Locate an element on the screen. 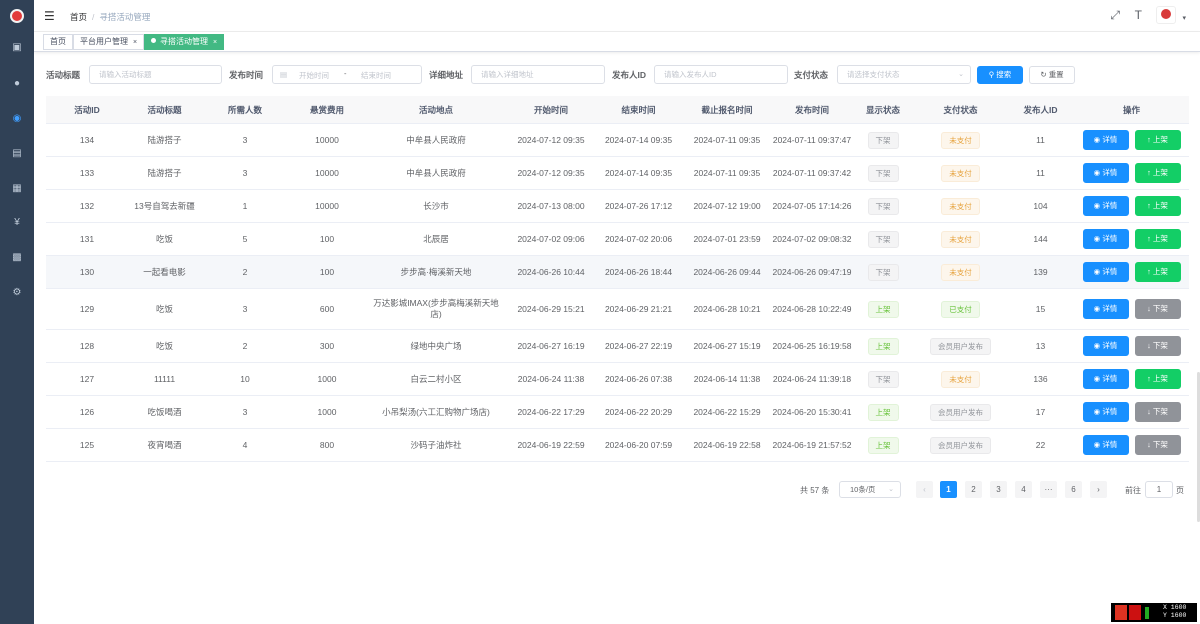 This screenshot has height=624, width=1200. cell-deadline: 2024-07-11 09:35 is located at coordinates (727, 173).